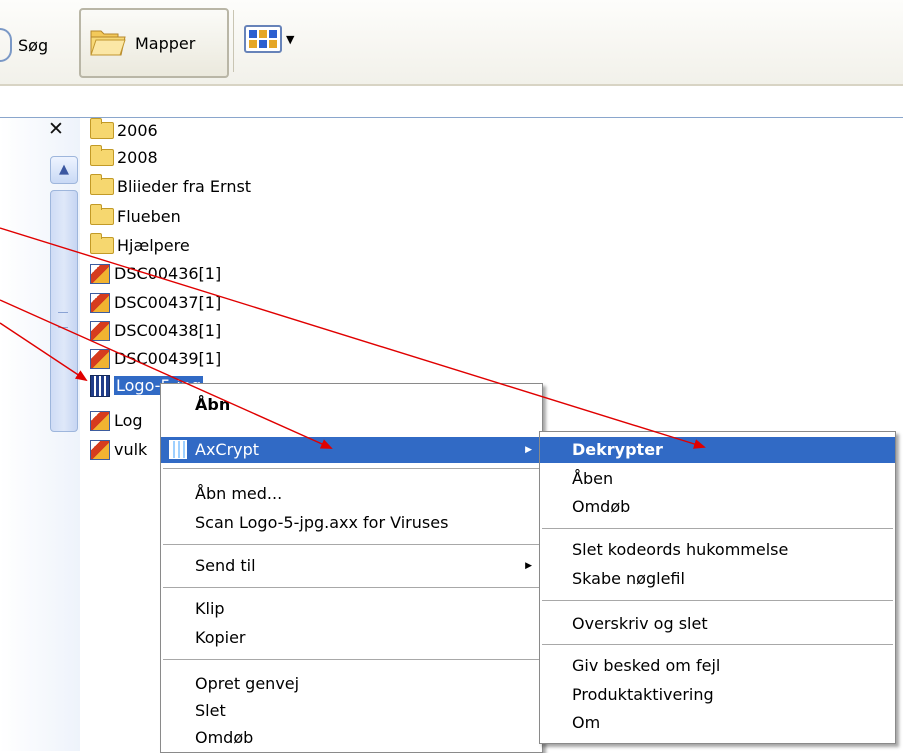 The image size is (903, 753). Describe the element at coordinates (44, 352) in the screenshot. I see `arrow-to-file` at that location.